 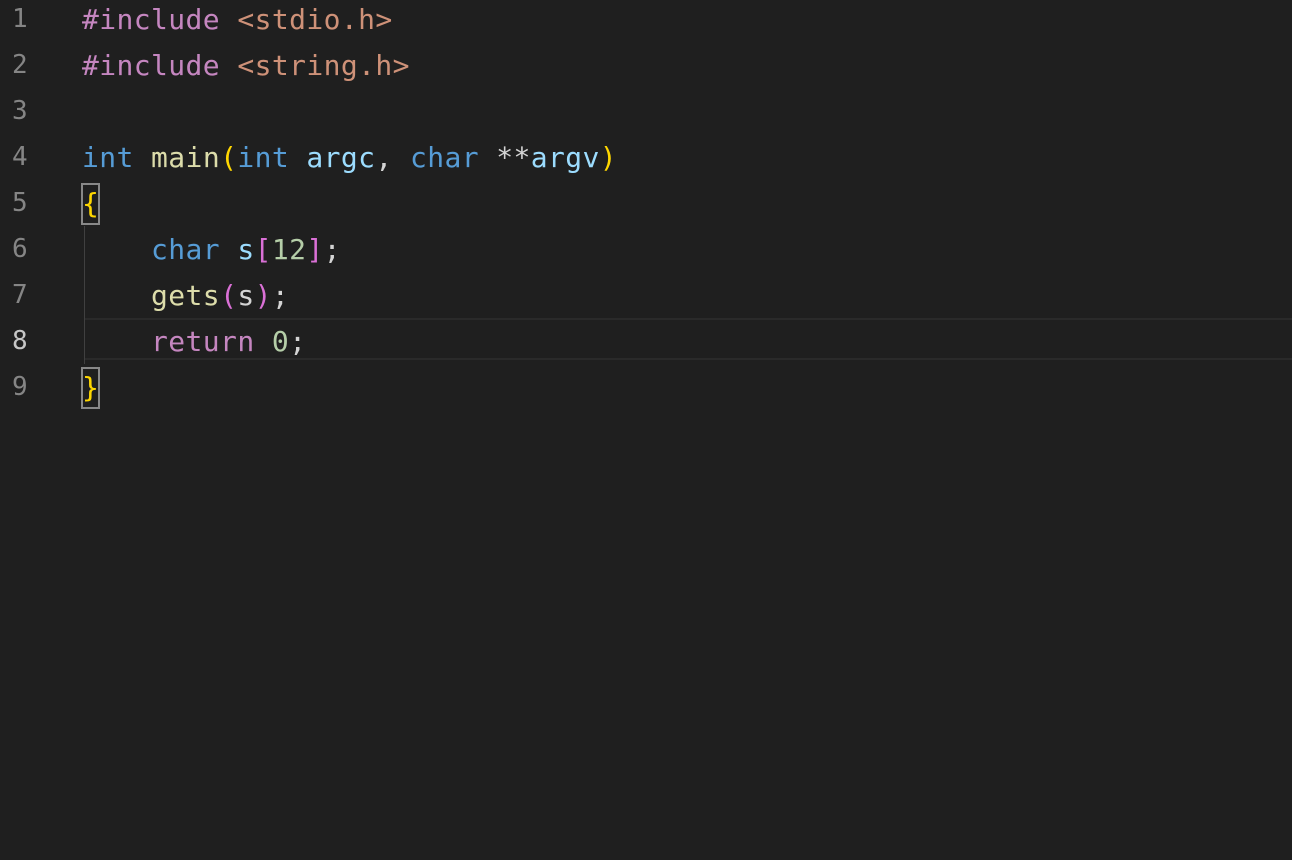 What do you see at coordinates (384, 157) in the screenshot?
I see `comma: ,` at bounding box center [384, 157].